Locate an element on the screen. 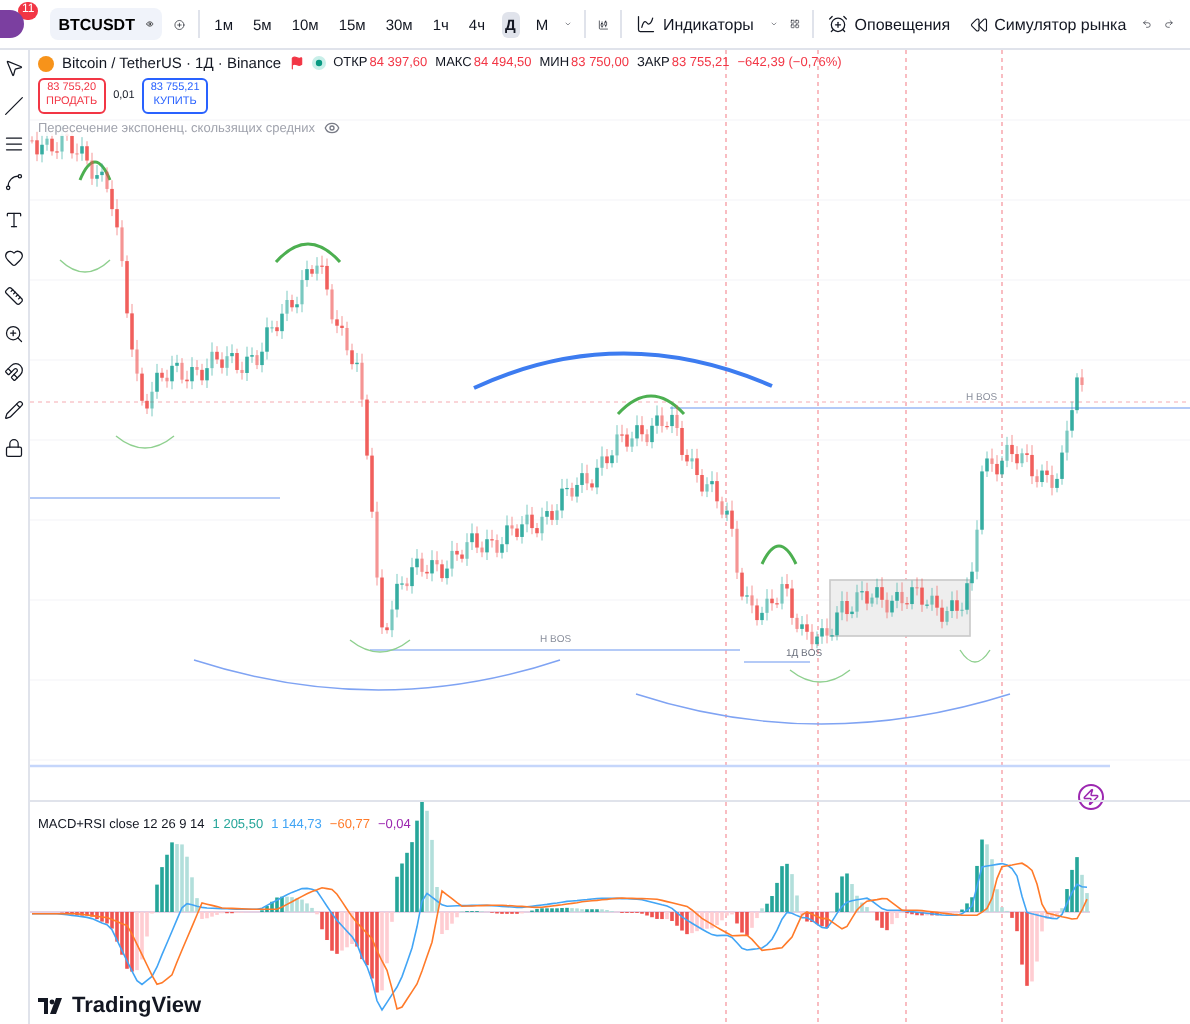  redo-icon is located at coordinates (1169, 24).